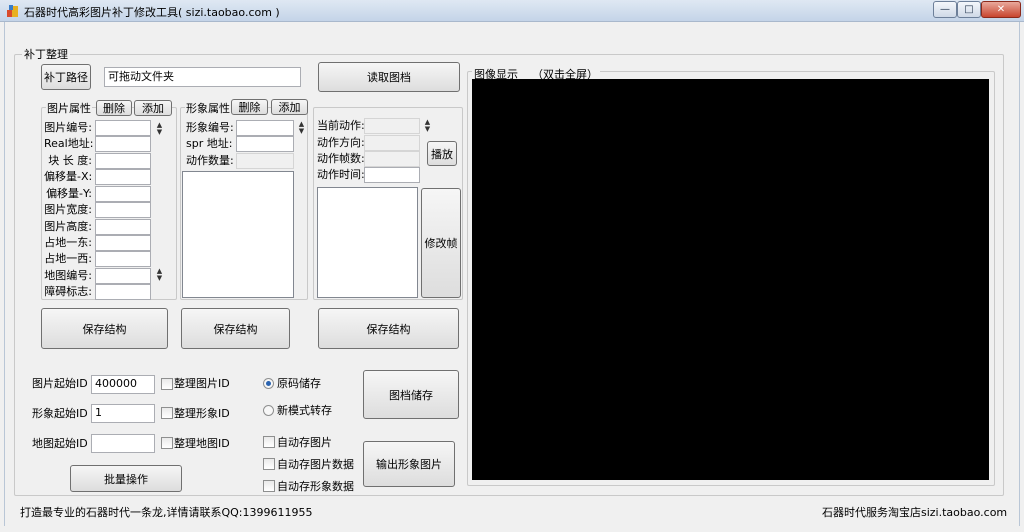  Describe the element at coordinates (104, 328) in the screenshot. I see `save-image-struct-button: 保存结构` at that location.